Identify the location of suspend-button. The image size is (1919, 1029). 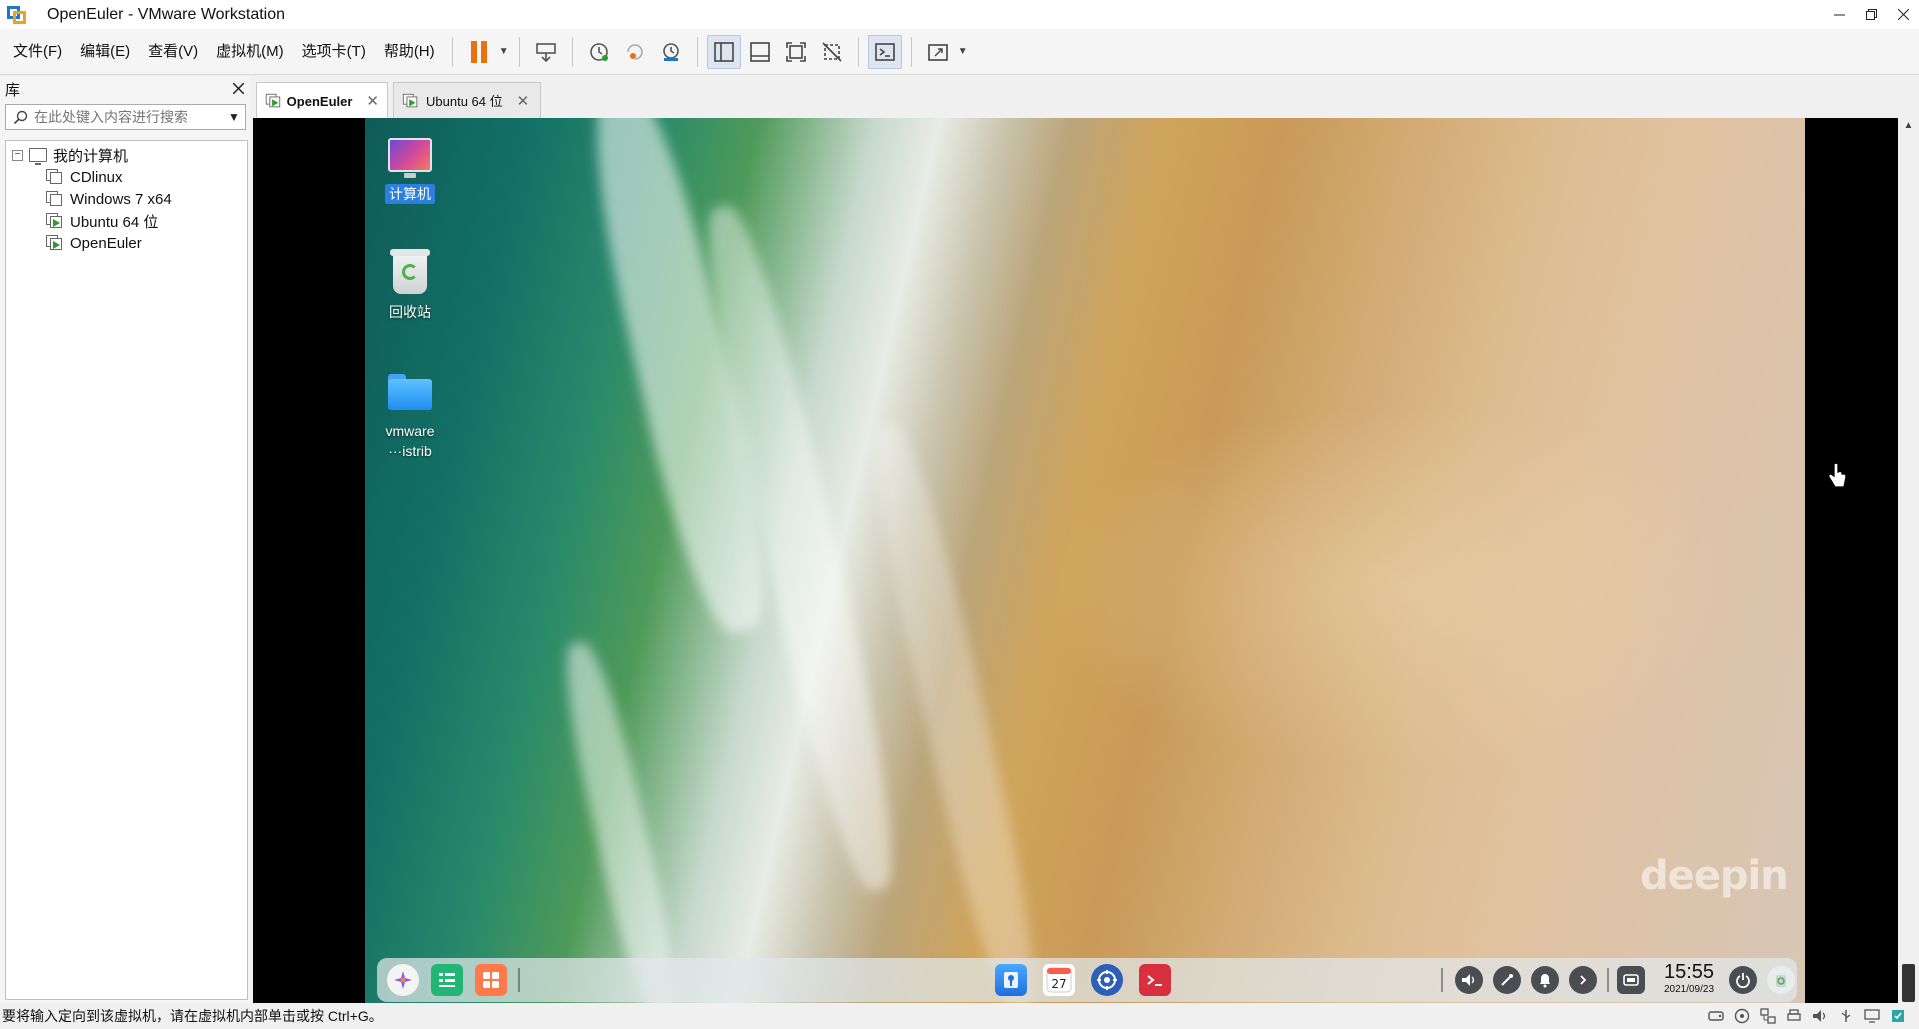
(479, 52).